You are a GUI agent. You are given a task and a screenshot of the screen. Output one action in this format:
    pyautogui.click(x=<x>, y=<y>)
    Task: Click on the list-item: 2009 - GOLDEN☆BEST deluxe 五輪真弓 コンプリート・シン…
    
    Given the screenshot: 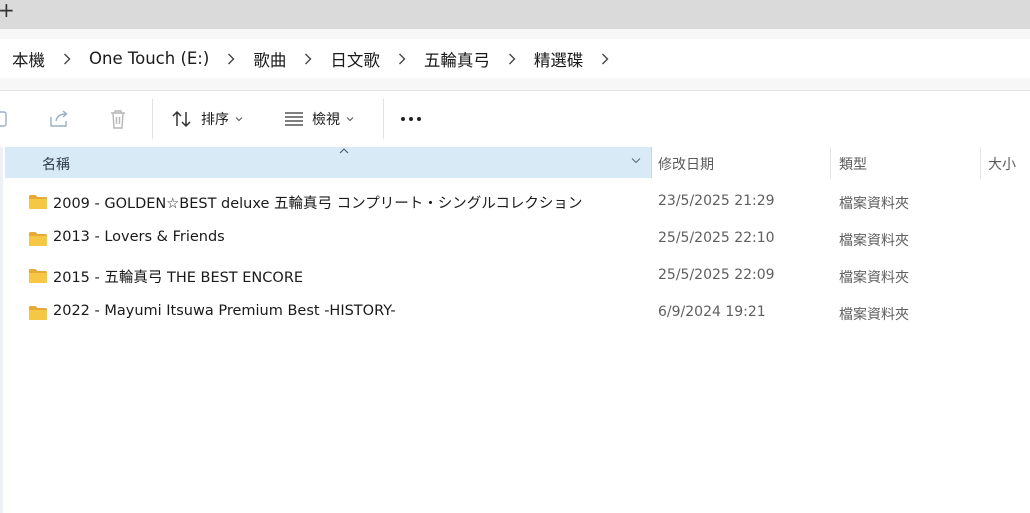 What is the action you would take?
    pyautogui.click(x=515, y=202)
    